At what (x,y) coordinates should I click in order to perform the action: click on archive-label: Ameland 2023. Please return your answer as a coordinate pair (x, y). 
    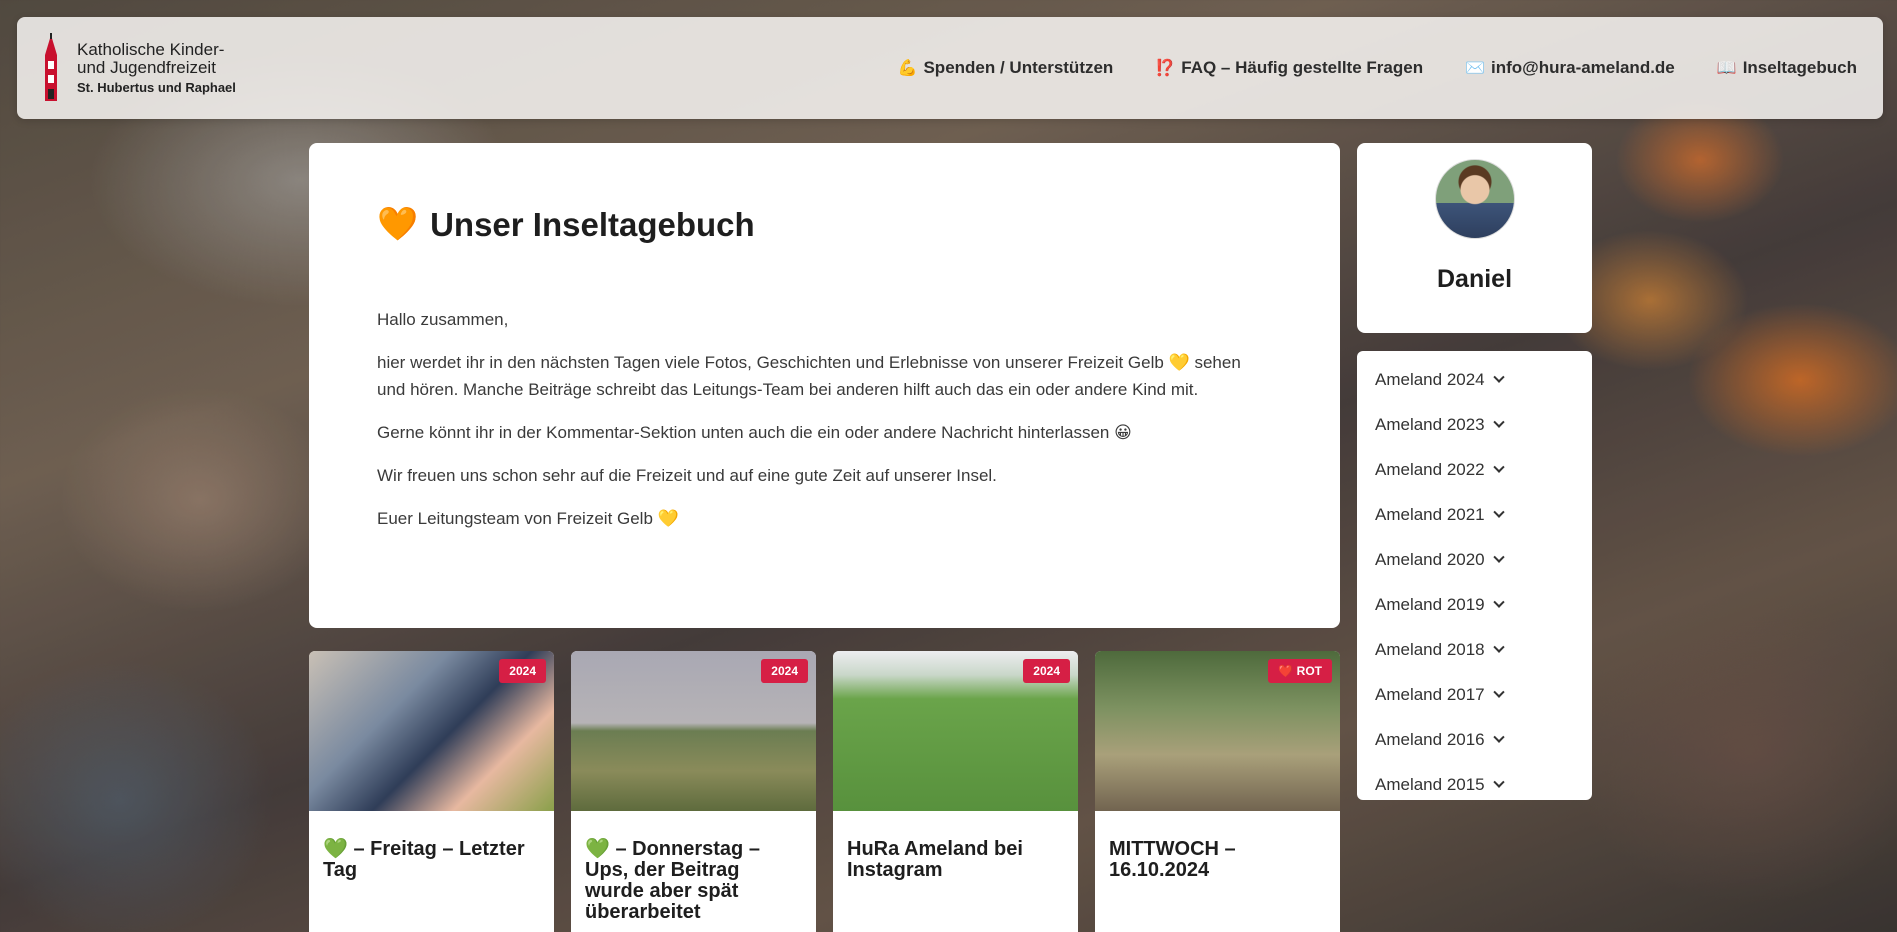
    Looking at the image, I should click on (1430, 424).